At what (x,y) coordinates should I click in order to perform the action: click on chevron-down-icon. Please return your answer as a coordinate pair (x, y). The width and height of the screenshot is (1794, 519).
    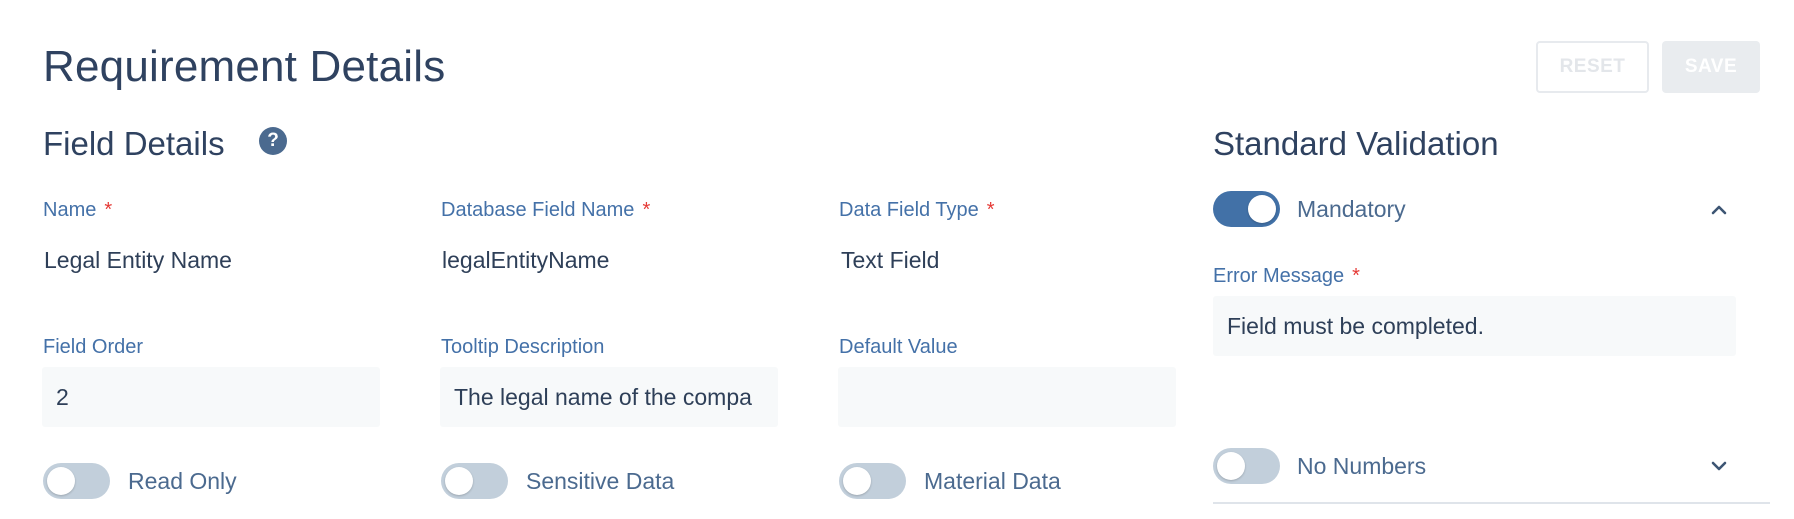
    Looking at the image, I should click on (1719, 466).